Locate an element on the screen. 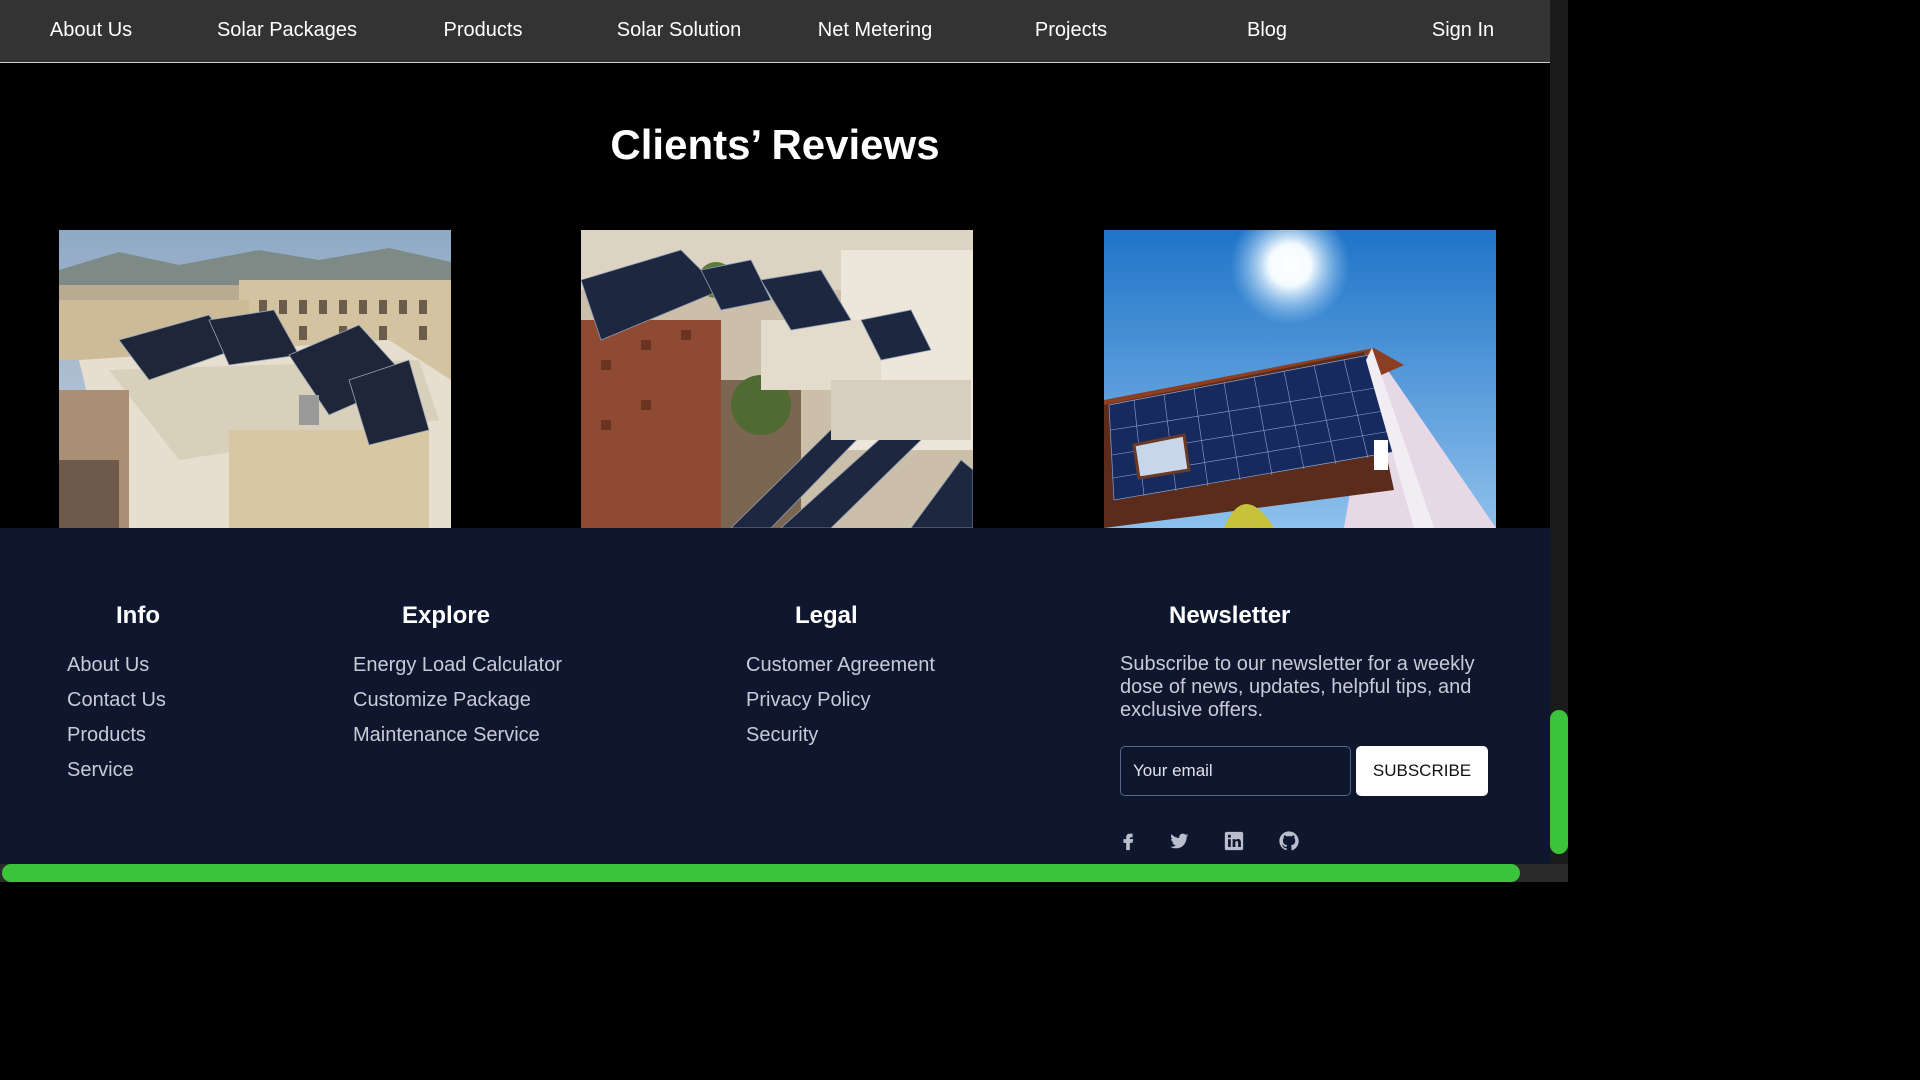 This screenshot has width=1920, height=1080. nav-sign-in: Sign In is located at coordinates (1463, 30).